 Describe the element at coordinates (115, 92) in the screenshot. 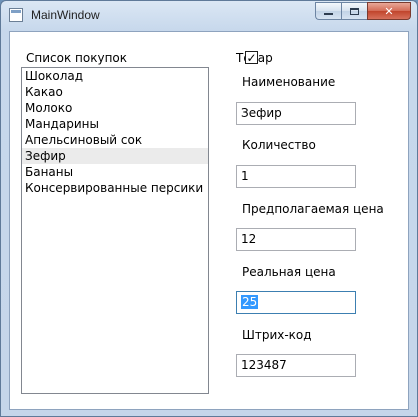

I see `list-item: Какао` at that location.